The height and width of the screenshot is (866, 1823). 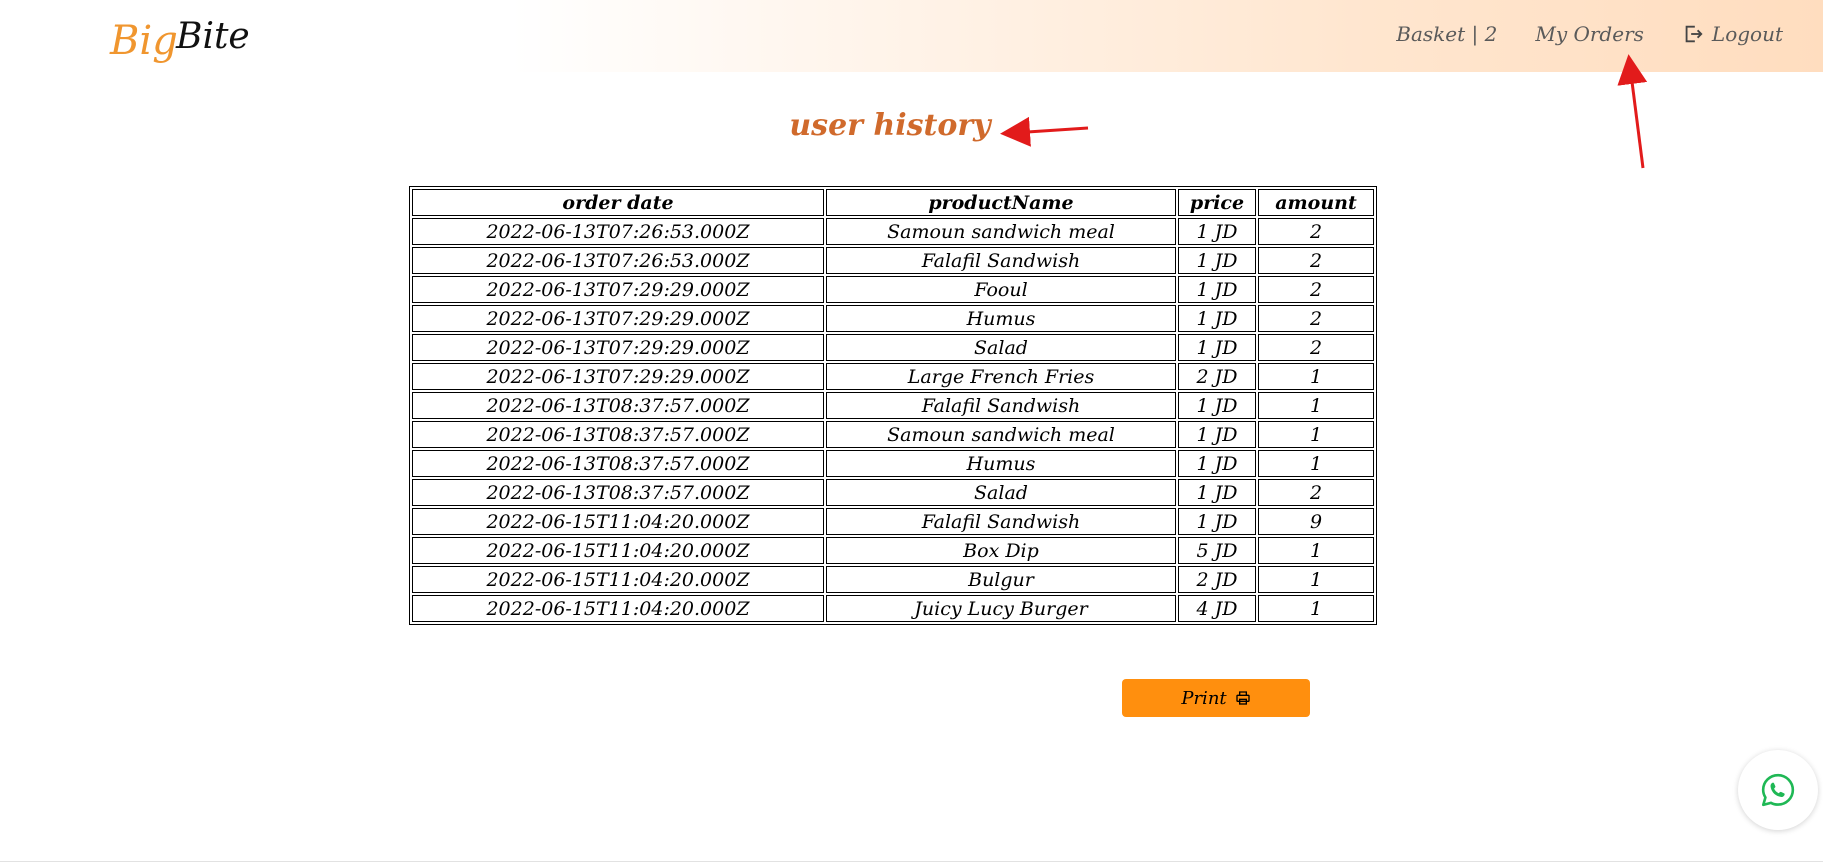 What do you see at coordinates (890, 125) in the screenshot?
I see `page-title: user history` at bounding box center [890, 125].